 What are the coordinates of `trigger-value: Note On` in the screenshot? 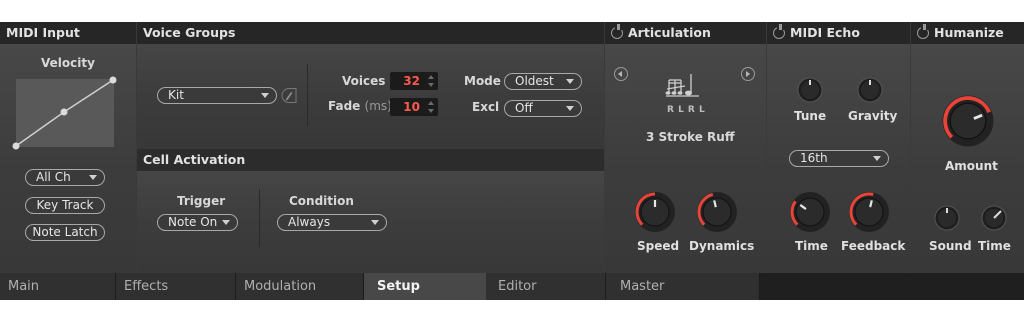 It's located at (193, 222).